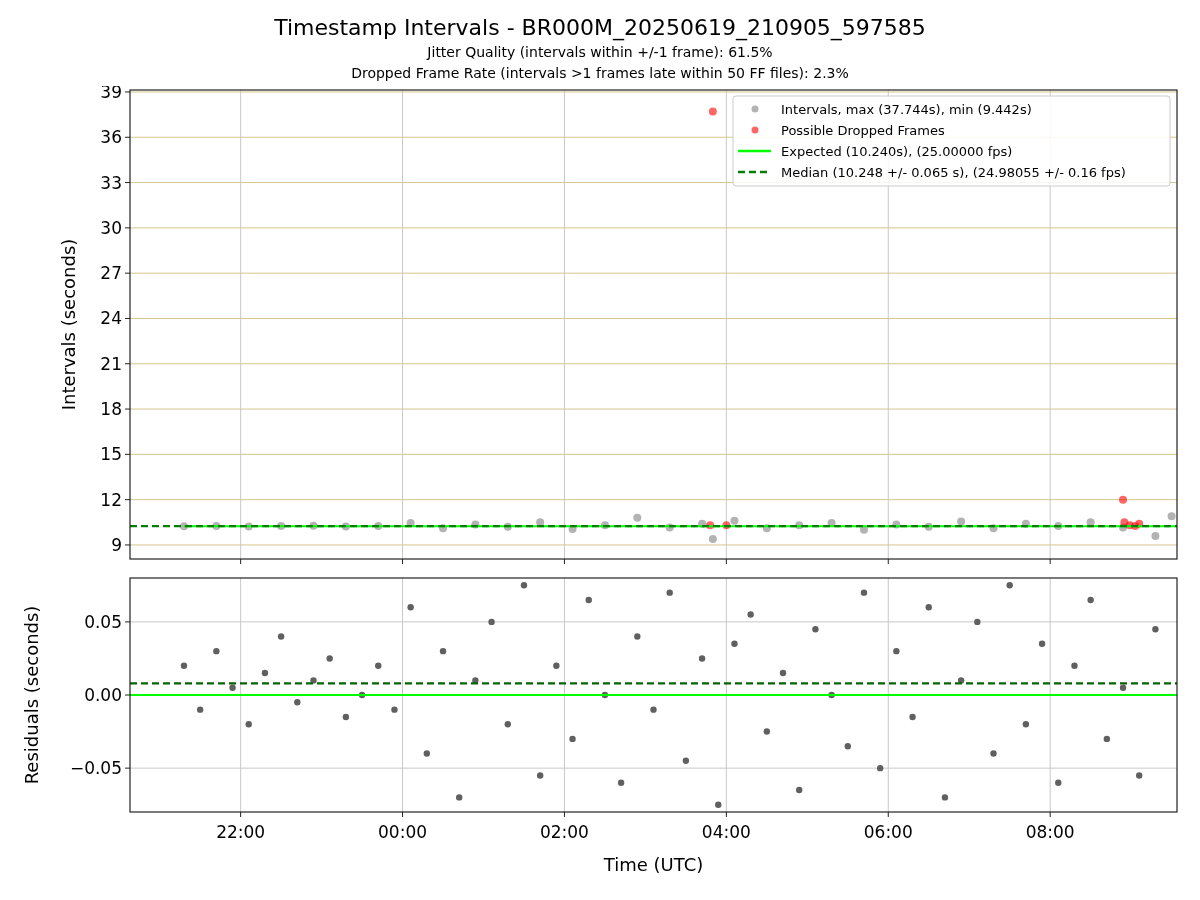  Describe the element at coordinates (95, 768) in the screenshot. I see `tick-label: −0.05` at that location.